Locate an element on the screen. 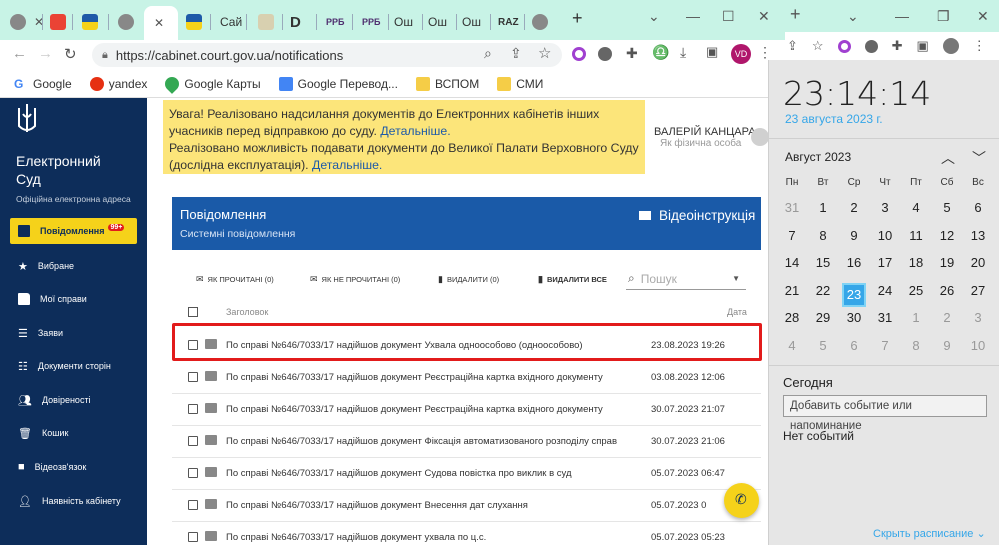 This screenshot has height=545, width=999. calendar-day: 20 is located at coordinates (978, 262).